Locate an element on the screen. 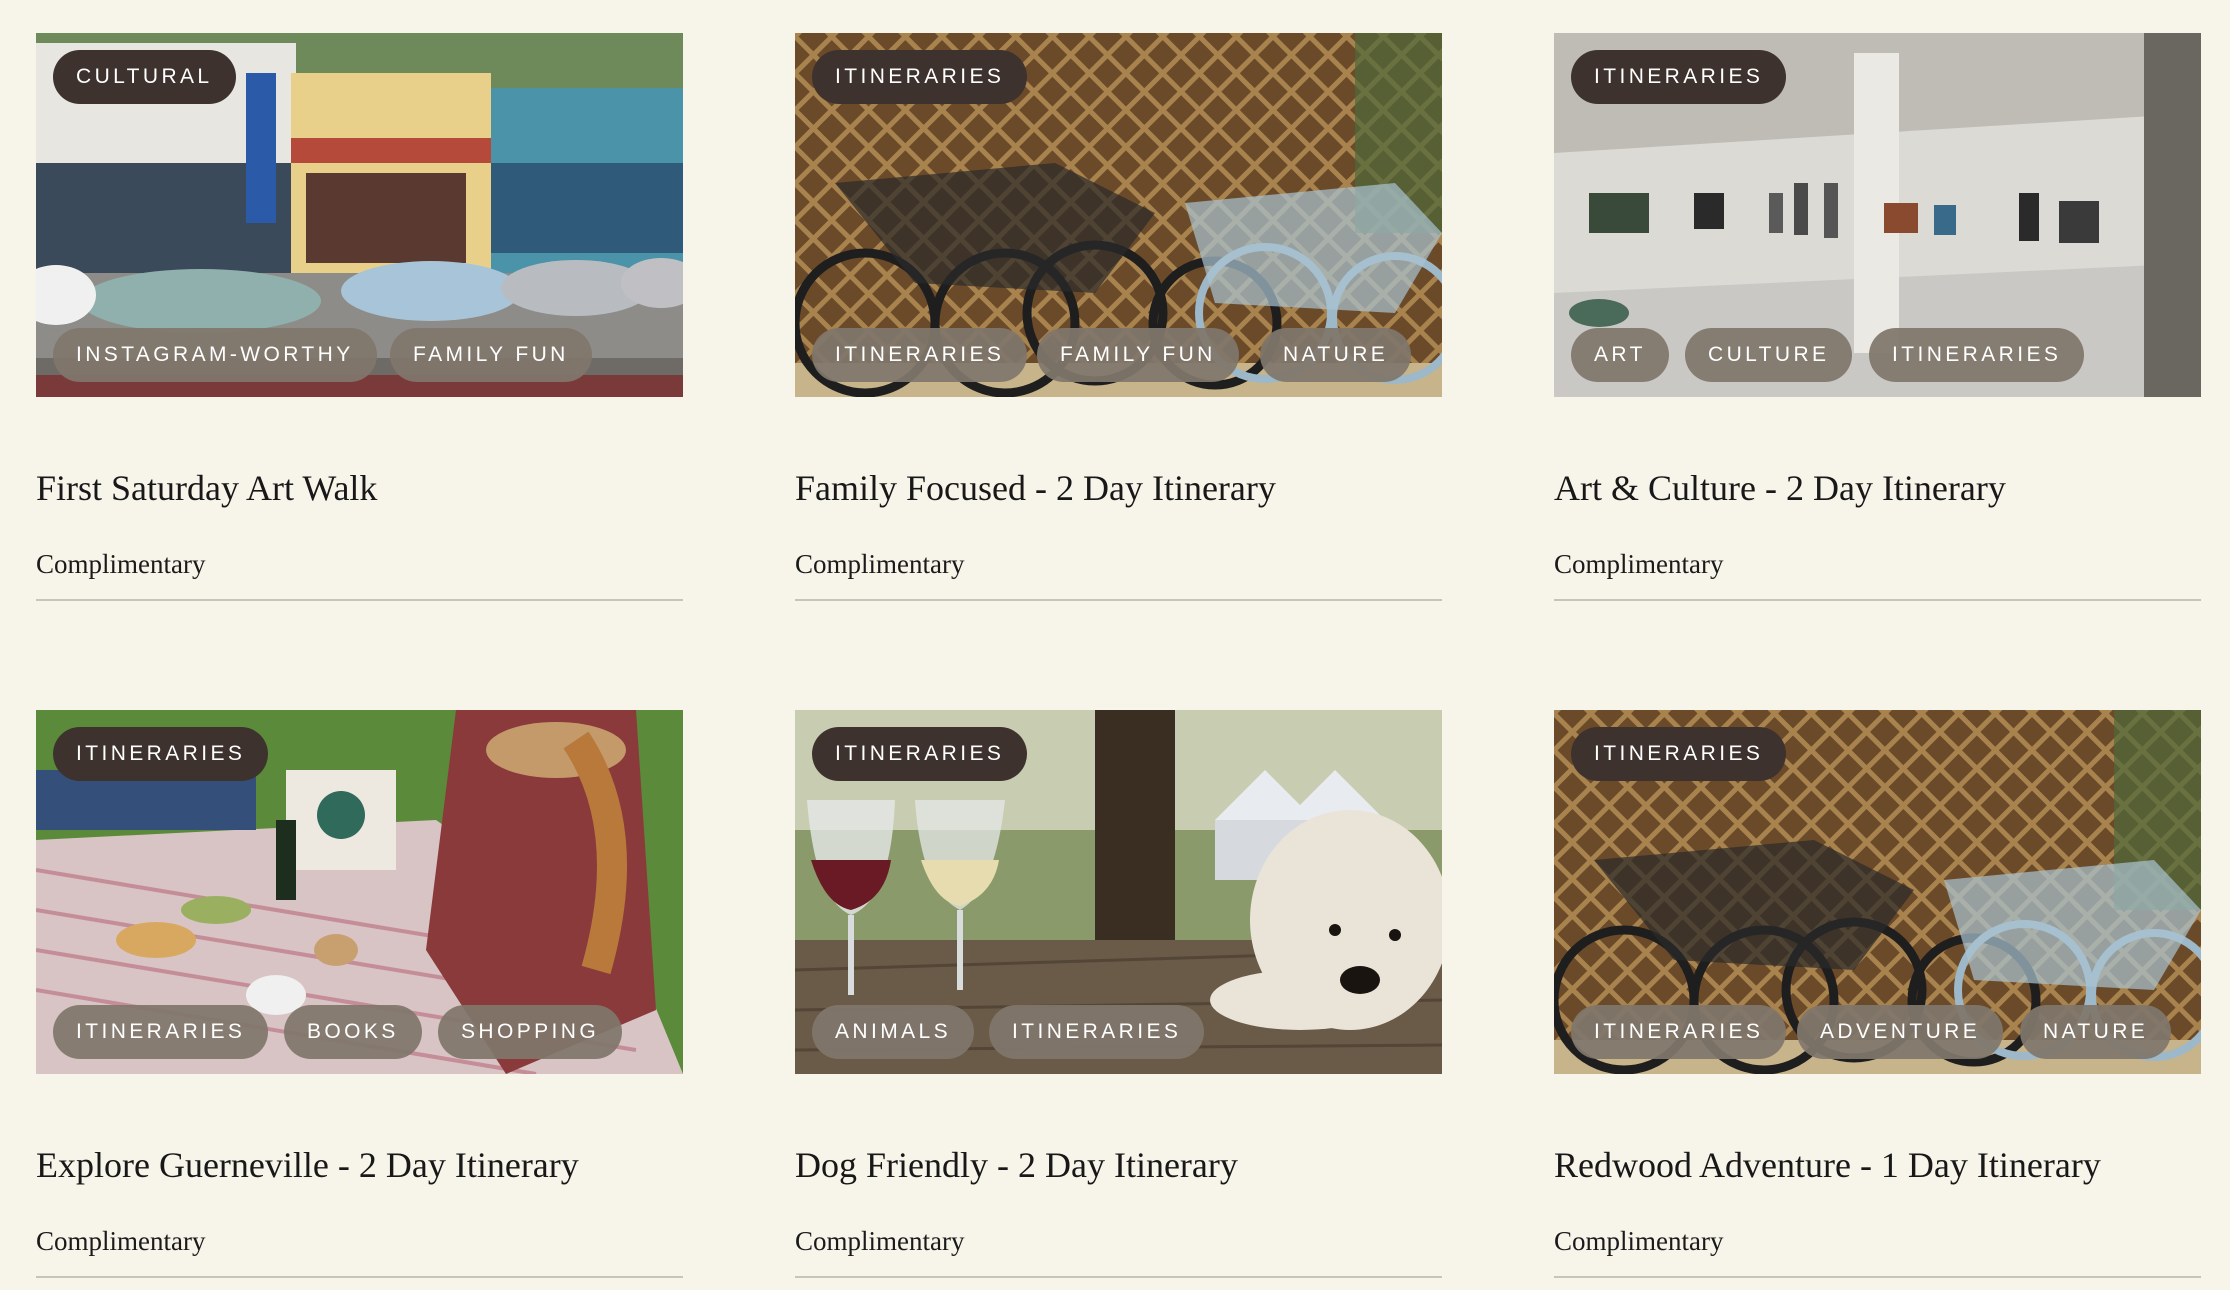 This screenshot has width=2230, height=1290. tag-chip: INSTAGRAM-WORTHY is located at coordinates (215, 355).